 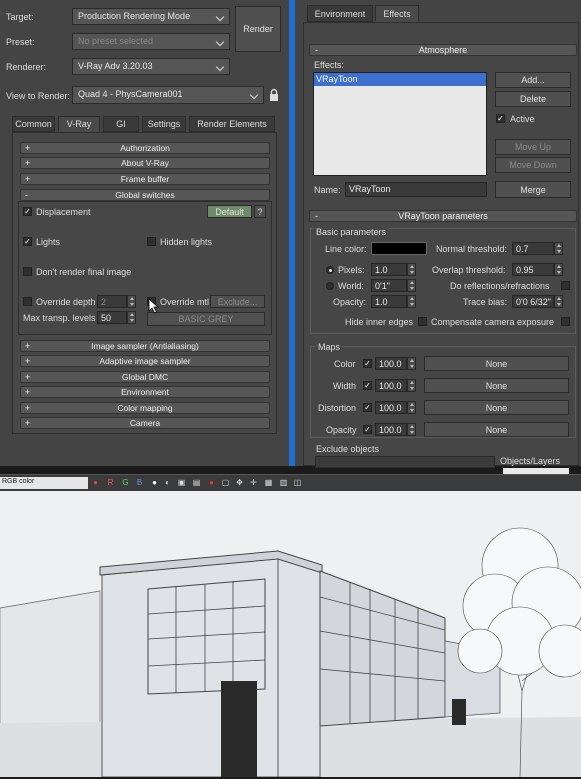 I want to click on map-color-checkbox: ✓, so click(x=367, y=363).